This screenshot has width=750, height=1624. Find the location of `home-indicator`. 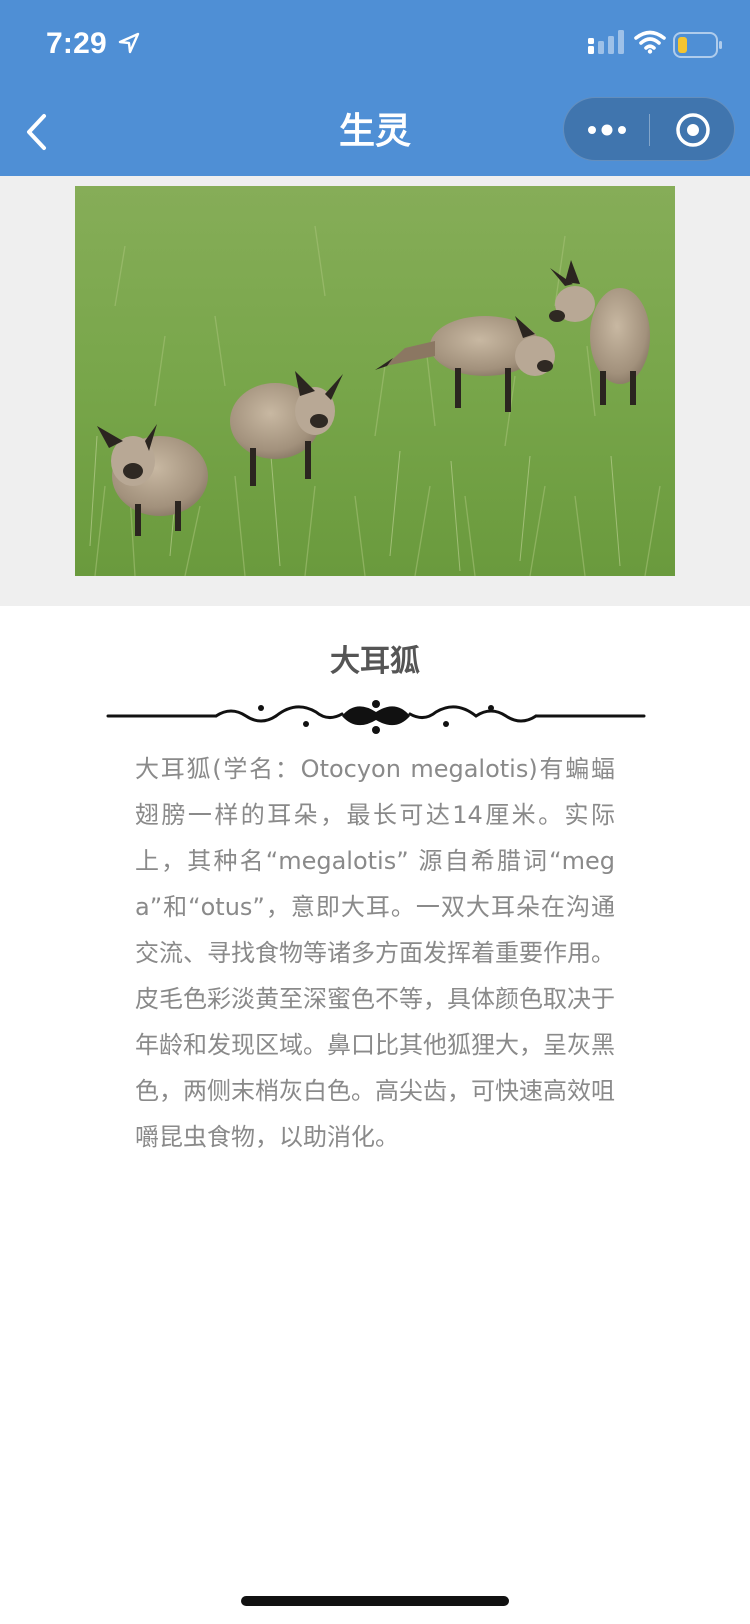

home-indicator is located at coordinates (375, 1601).